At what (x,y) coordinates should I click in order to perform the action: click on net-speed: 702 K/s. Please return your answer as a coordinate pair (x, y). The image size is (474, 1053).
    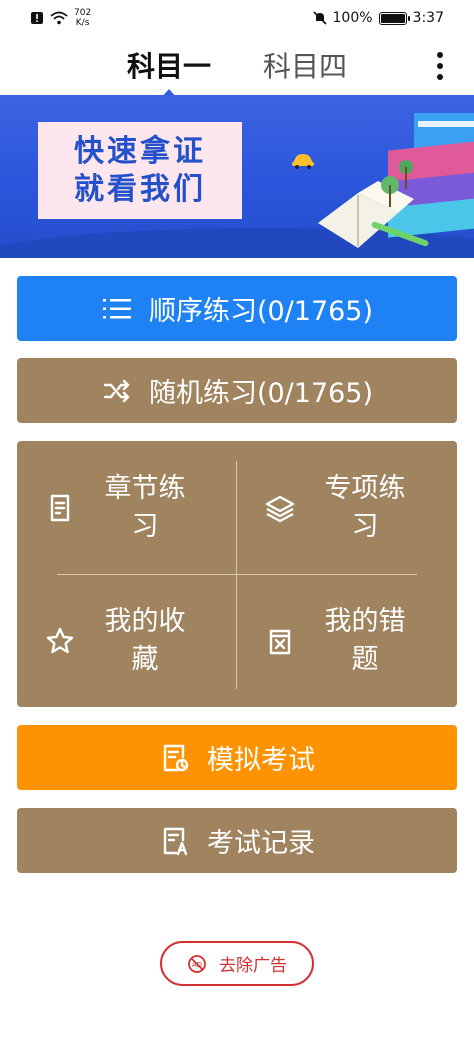
    Looking at the image, I should click on (82, 18).